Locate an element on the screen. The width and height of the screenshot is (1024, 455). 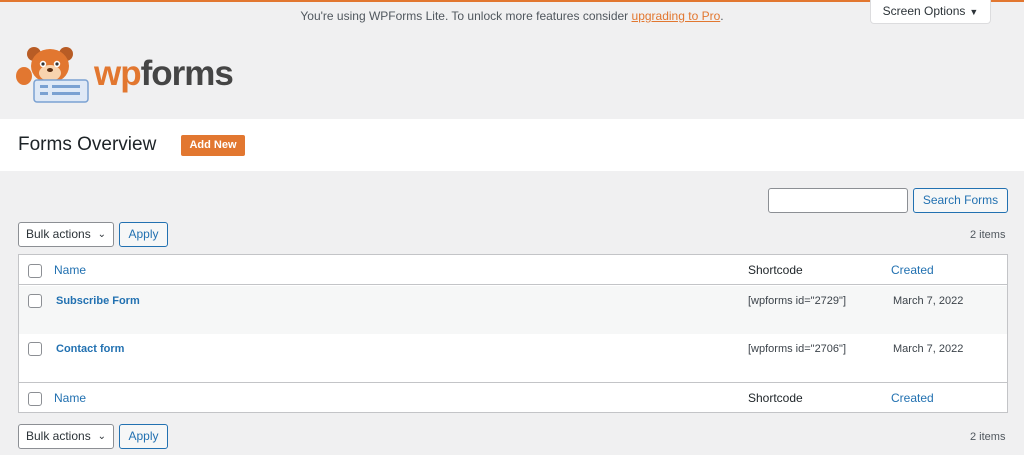
caret-down-icon: ▼ is located at coordinates (974, 12).